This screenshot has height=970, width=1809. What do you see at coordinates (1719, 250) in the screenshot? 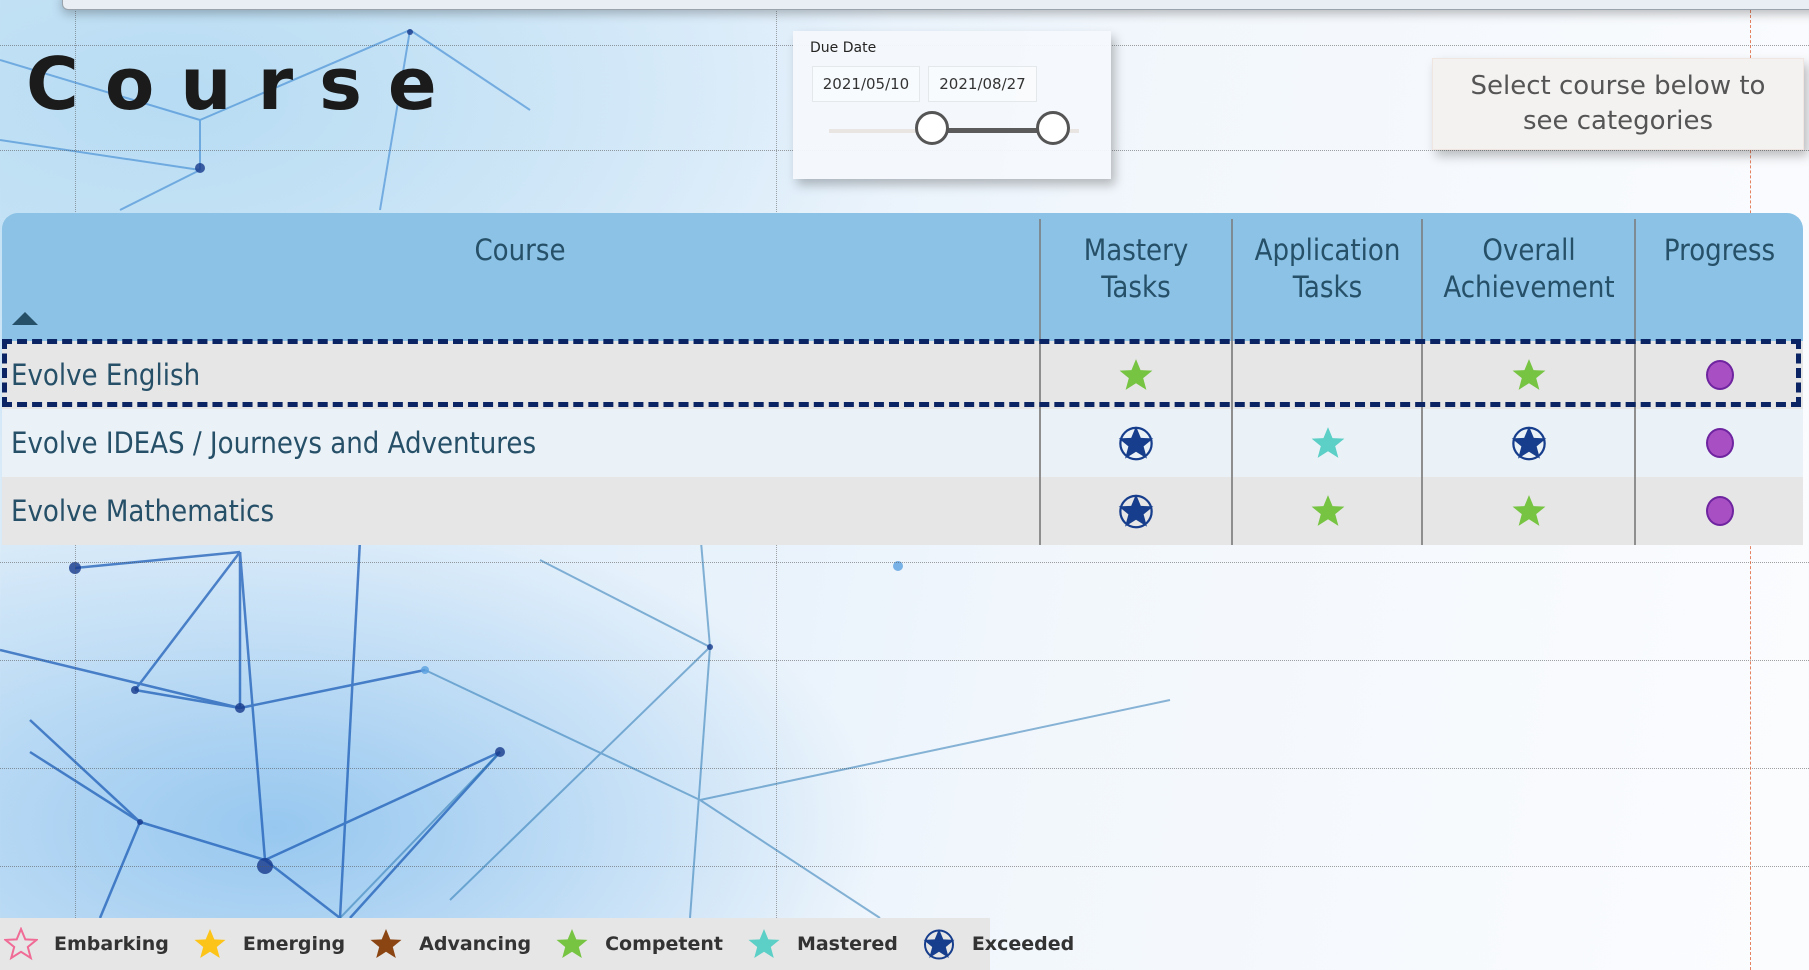
I see `column-header-label: Progress` at bounding box center [1719, 250].